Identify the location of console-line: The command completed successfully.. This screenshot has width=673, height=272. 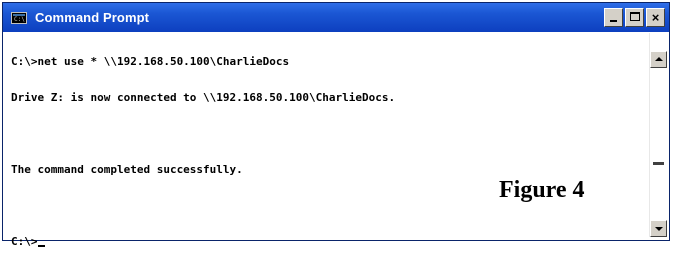
(127, 169).